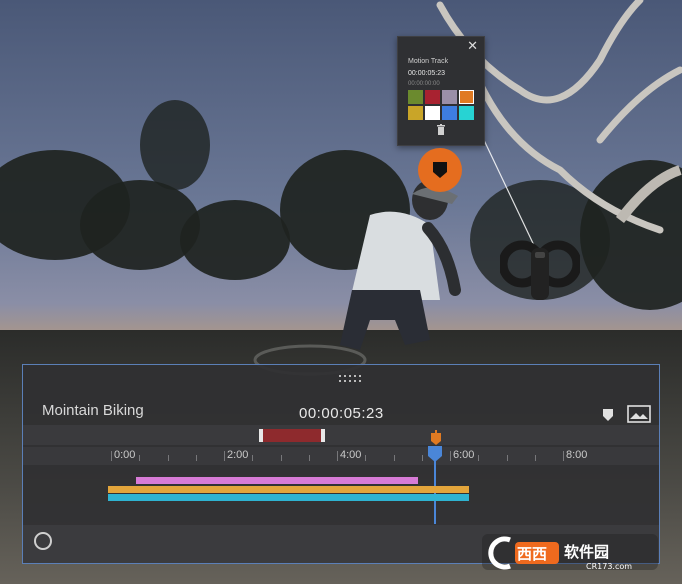  I want to click on image-view-icon, so click(639, 414).